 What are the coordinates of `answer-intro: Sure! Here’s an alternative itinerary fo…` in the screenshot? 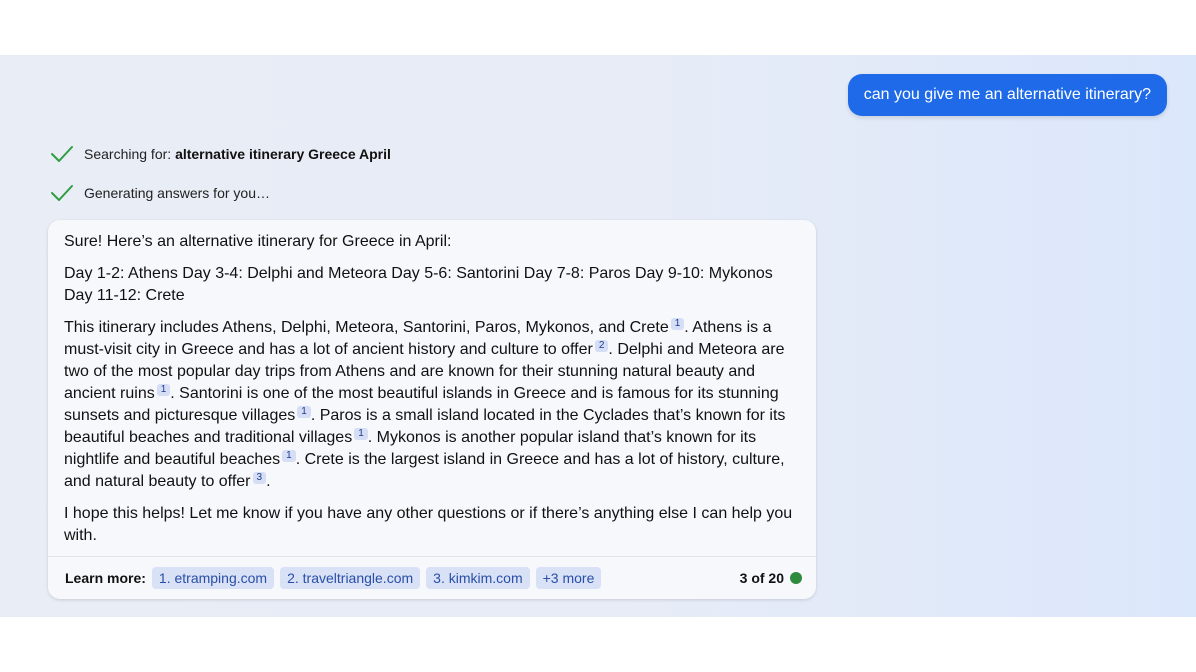 It's located at (258, 241).